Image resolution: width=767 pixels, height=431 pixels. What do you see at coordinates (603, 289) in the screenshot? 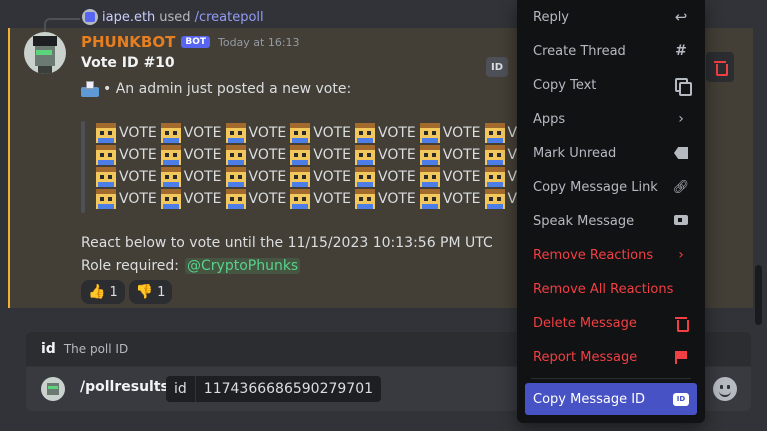
I see `menu-item-label: Remove All Reactions` at bounding box center [603, 289].